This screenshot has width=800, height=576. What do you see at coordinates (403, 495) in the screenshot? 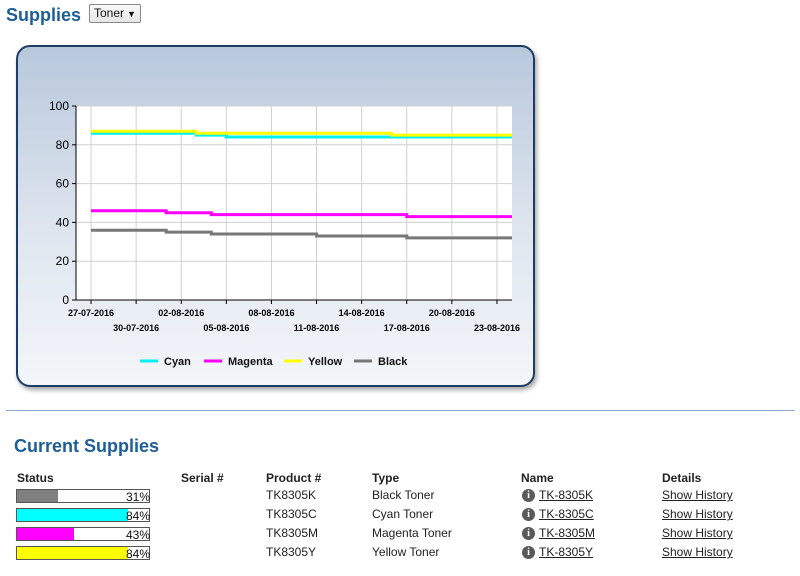
I see `supply-type: Black Toner` at bounding box center [403, 495].